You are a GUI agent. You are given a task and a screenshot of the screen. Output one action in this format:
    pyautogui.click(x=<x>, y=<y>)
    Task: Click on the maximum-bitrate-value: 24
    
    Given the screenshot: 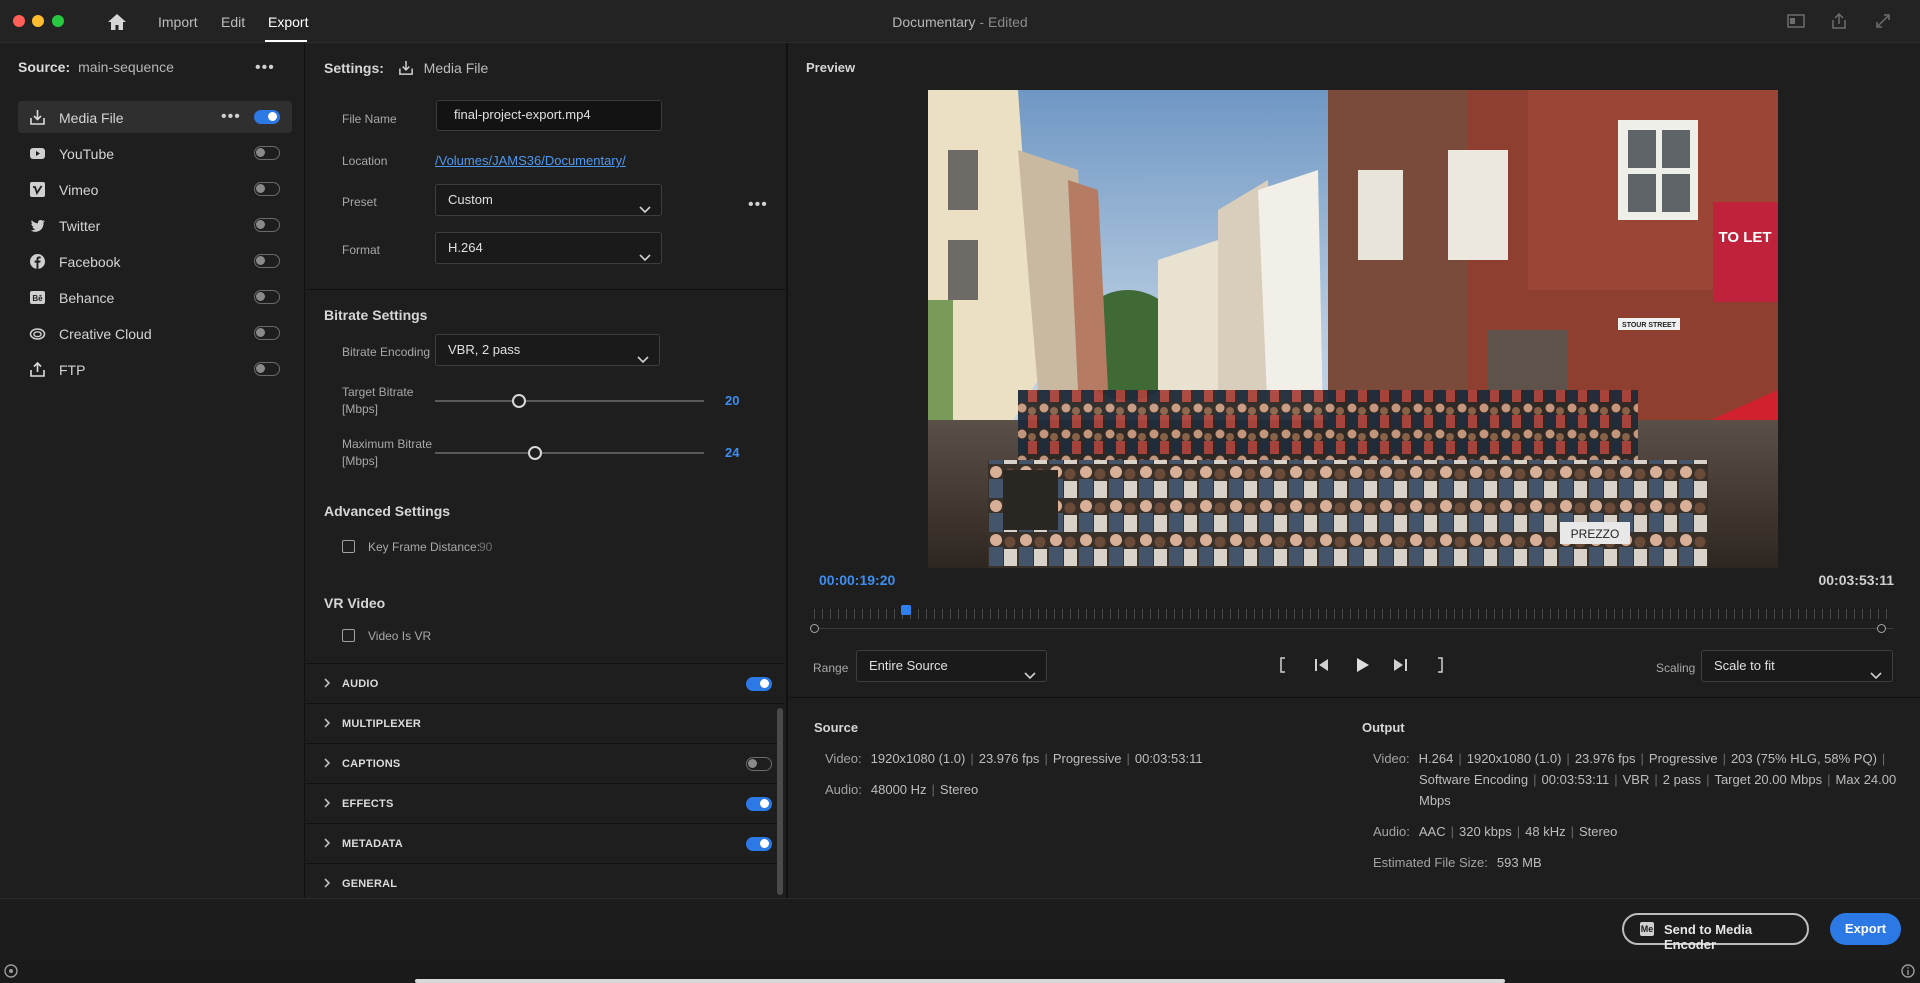 What is the action you would take?
    pyautogui.click(x=732, y=452)
    